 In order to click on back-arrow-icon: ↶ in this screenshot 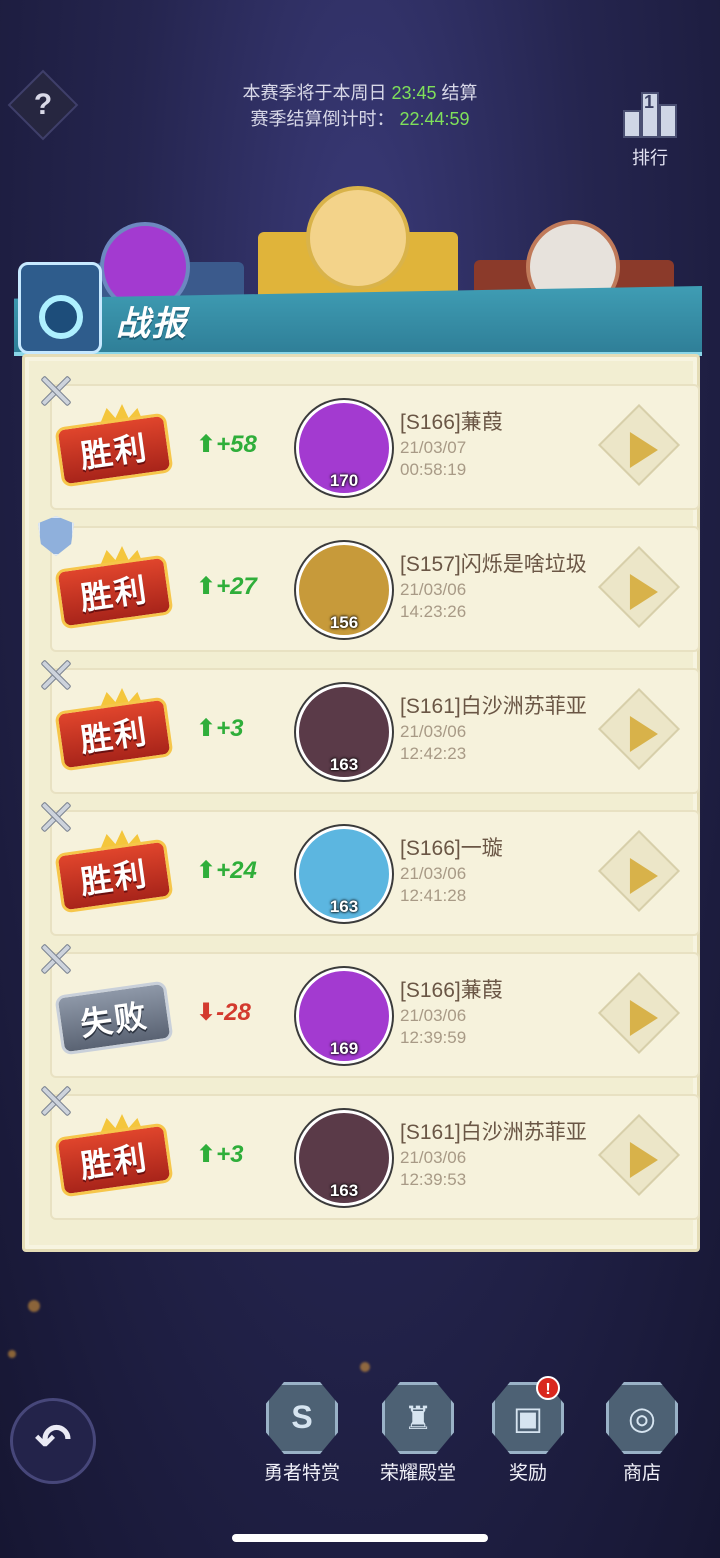, I will do `click(53, 1440)`.